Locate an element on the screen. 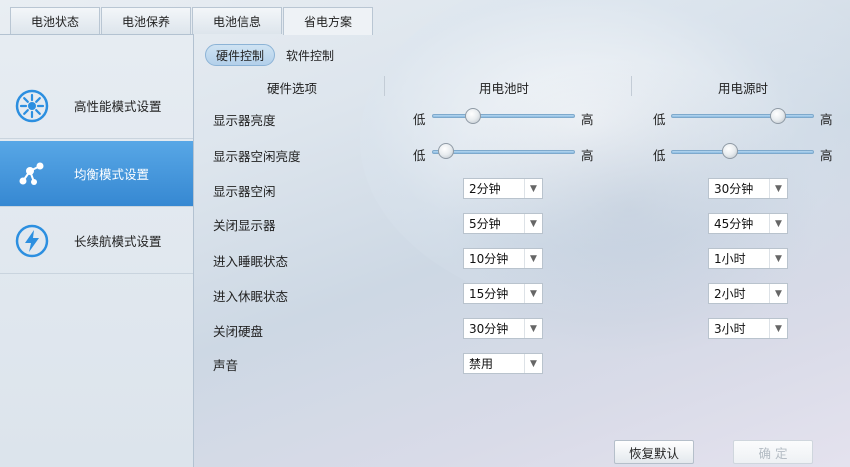 Image resolution: width=850 pixels, height=467 pixels. tab-label: 电池信息 is located at coordinates (236, 21).